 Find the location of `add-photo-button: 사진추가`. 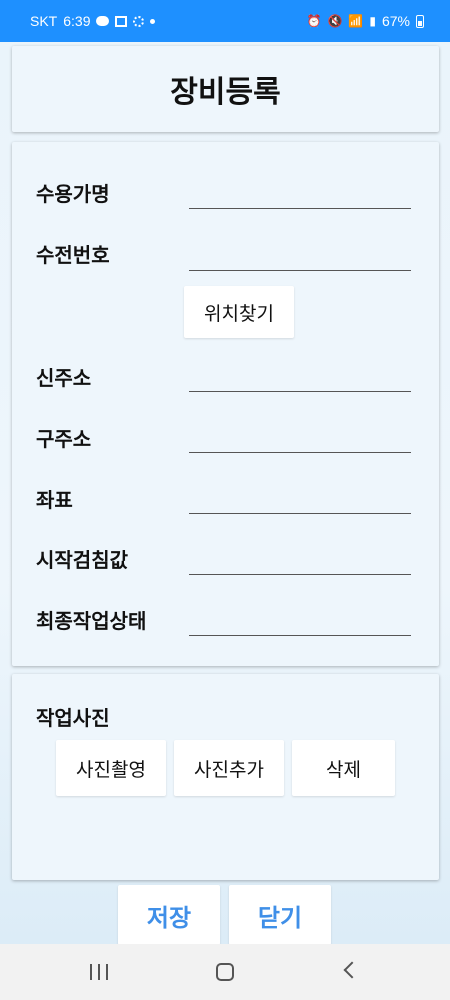

add-photo-button: 사진추가 is located at coordinates (229, 768).